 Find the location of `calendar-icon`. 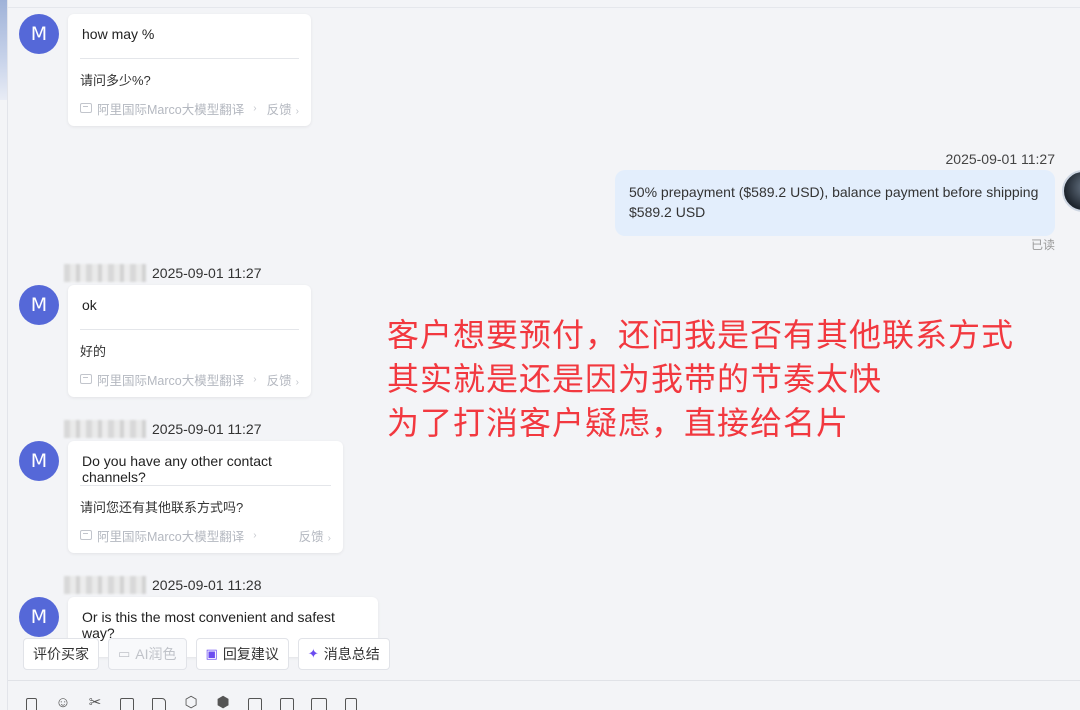

calendar-icon is located at coordinates (255, 702).